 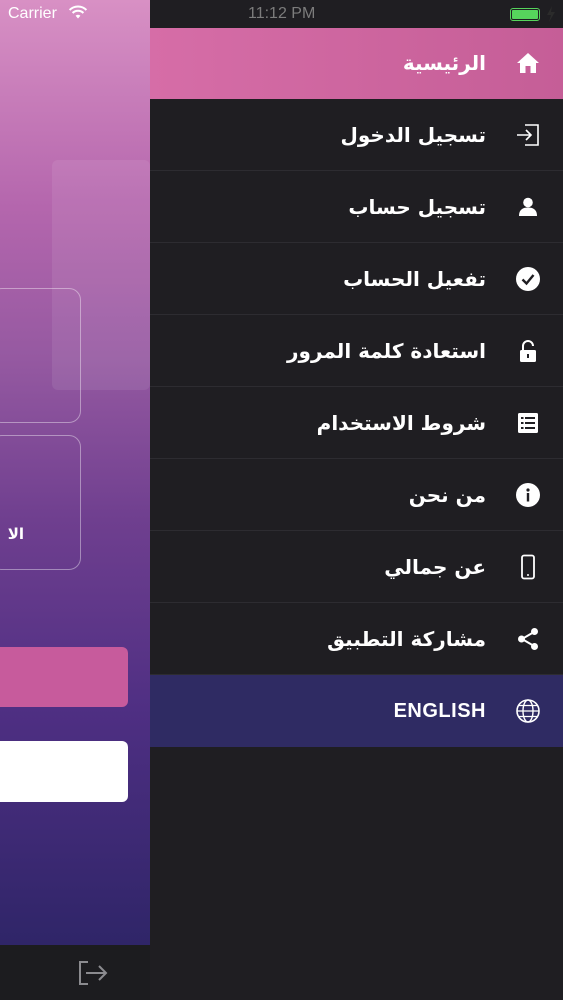 What do you see at coordinates (417, 207) in the screenshot?
I see `menu-item-label: تسجيل حساب` at bounding box center [417, 207].